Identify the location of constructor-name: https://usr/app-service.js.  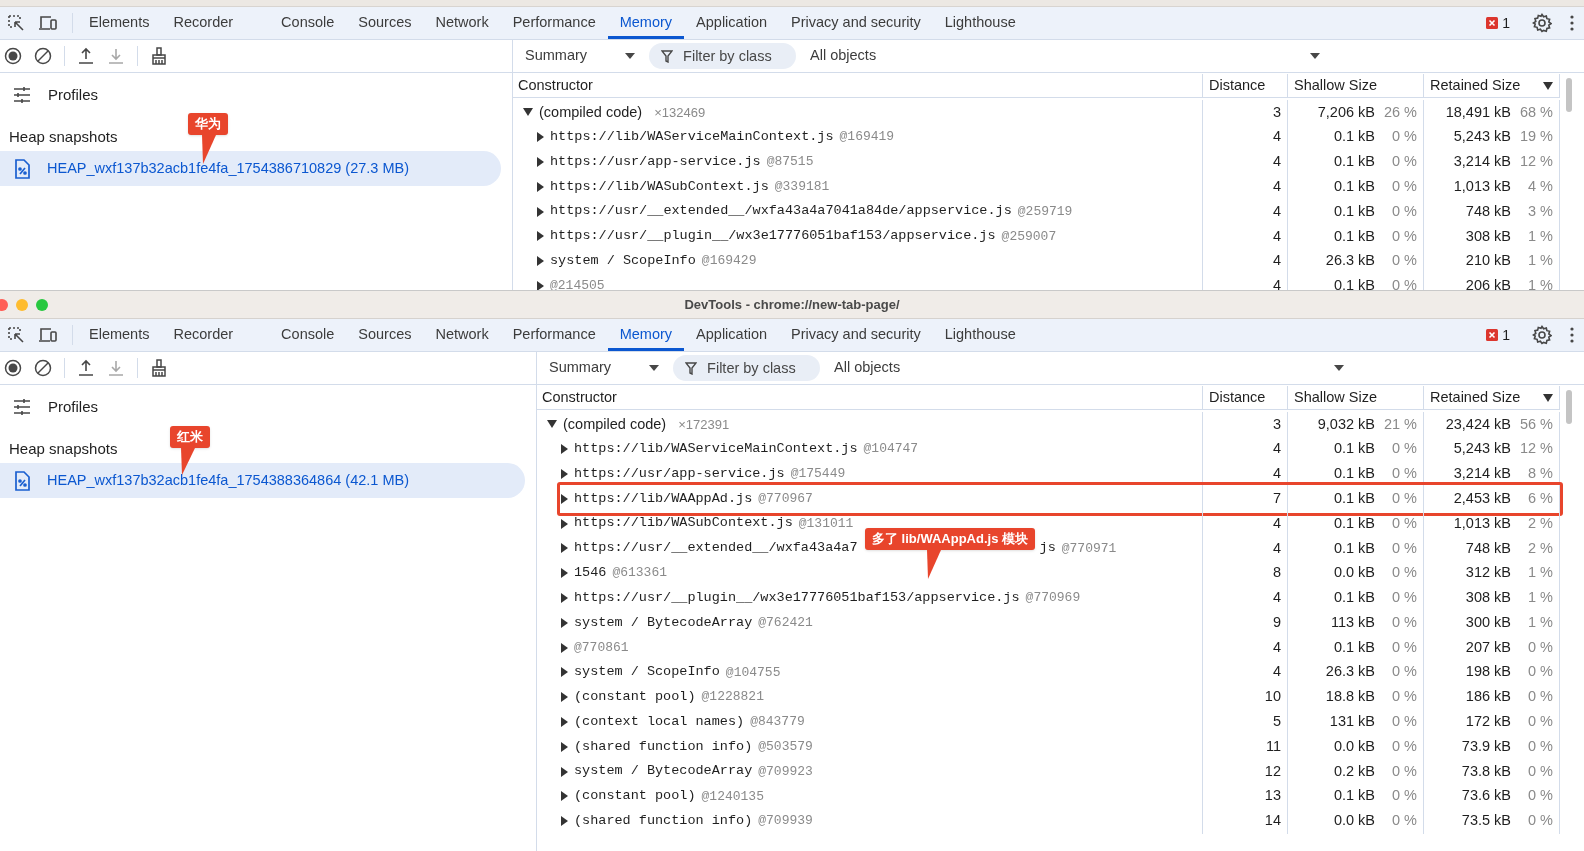
(679, 473).